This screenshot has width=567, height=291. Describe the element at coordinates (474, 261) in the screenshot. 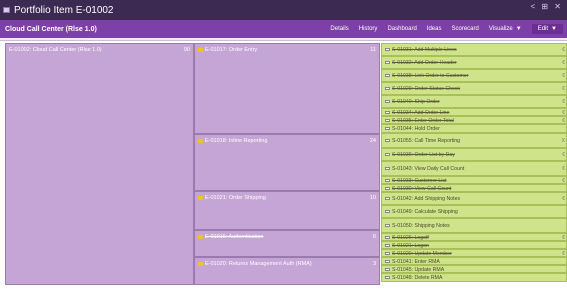

I see `story-card: S-01041: Enter RMA` at that location.